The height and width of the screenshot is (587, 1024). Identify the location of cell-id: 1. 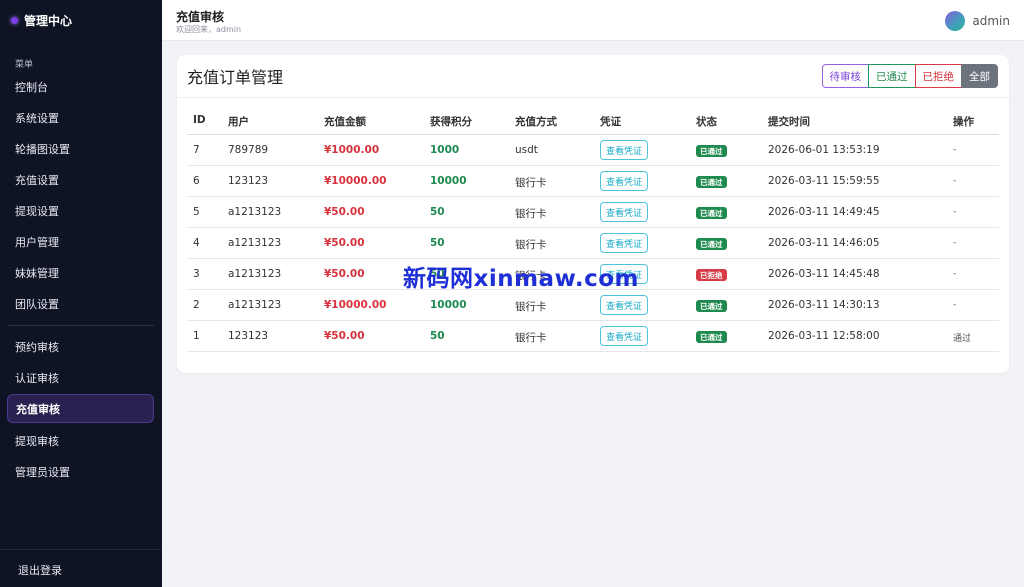
(196, 336).